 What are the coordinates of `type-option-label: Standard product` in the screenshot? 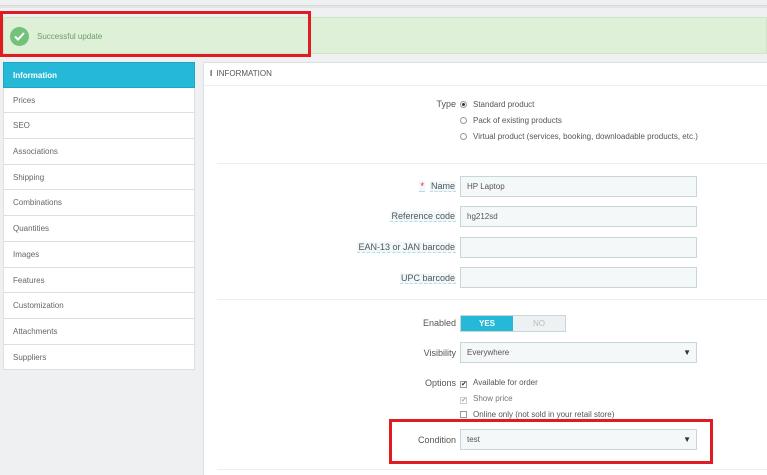 It's located at (504, 104).